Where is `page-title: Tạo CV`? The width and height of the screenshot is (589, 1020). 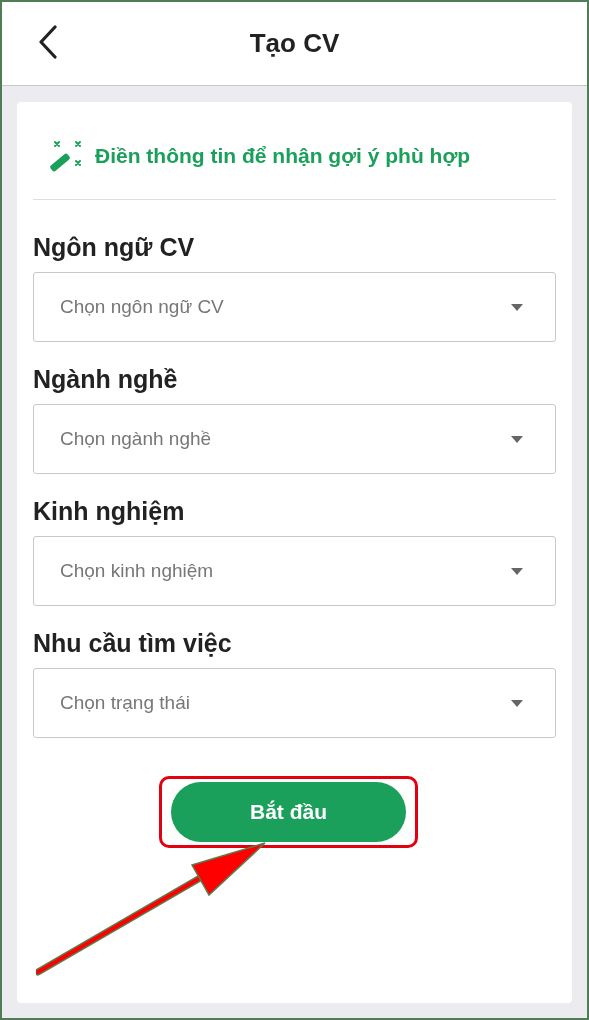 page-title: Tạo CV is located at coordinates (294, 43).